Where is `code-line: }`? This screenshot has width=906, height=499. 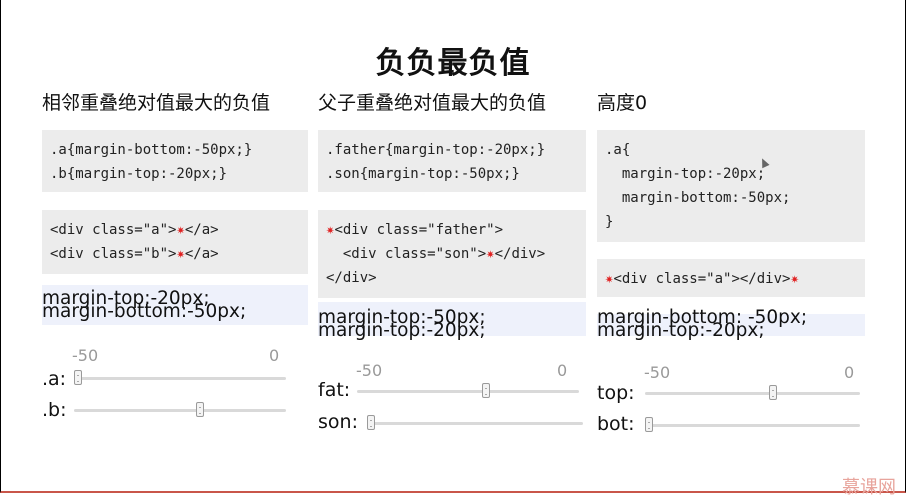
code-line: } is located at coordinates (609, 222).